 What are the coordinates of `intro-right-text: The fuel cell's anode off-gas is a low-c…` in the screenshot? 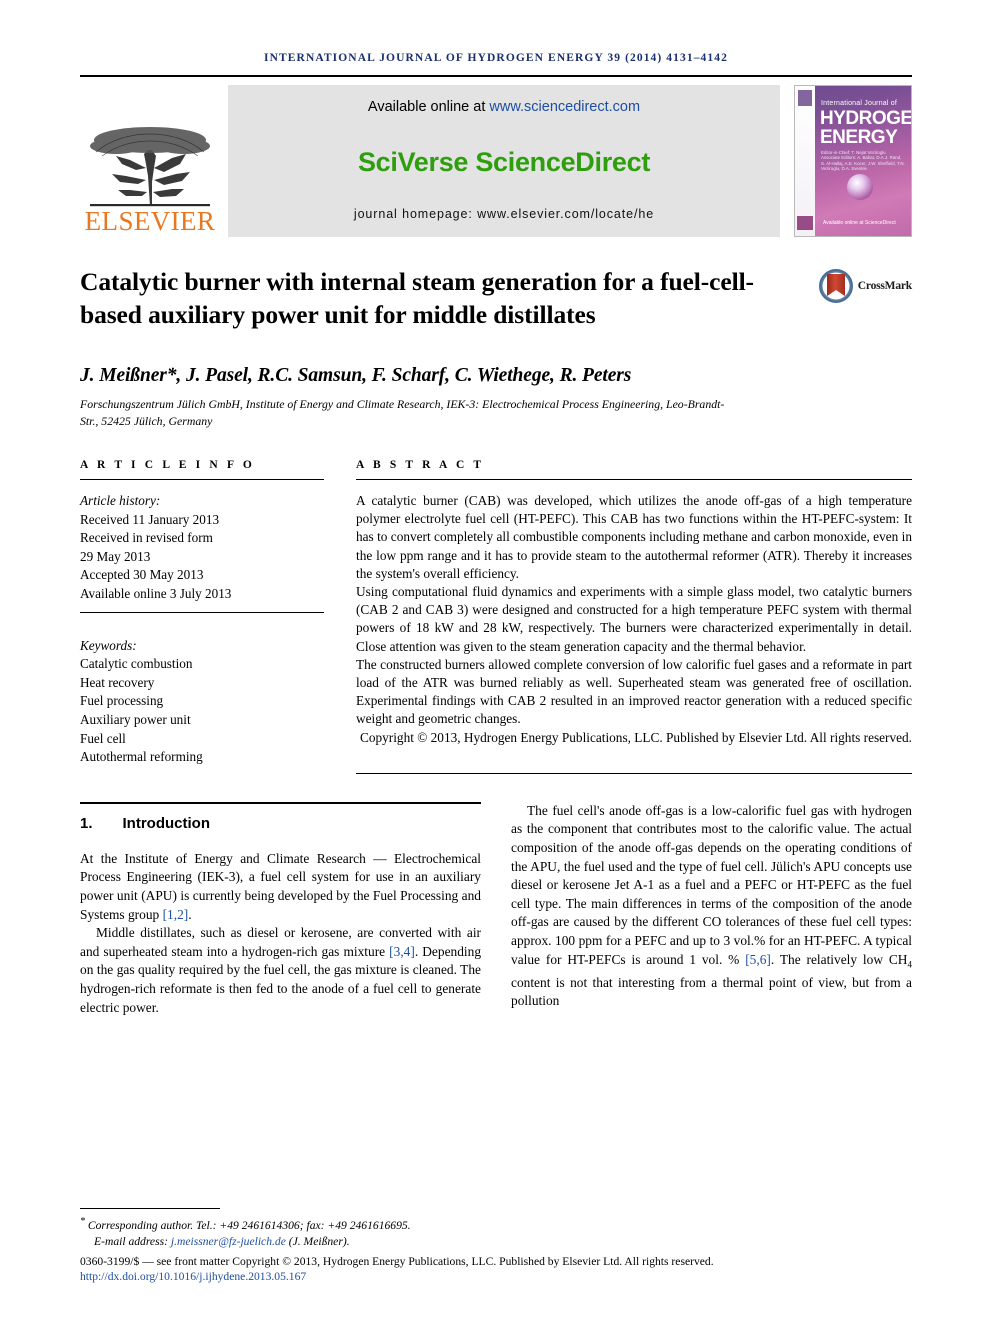 It's located at (711, 906).